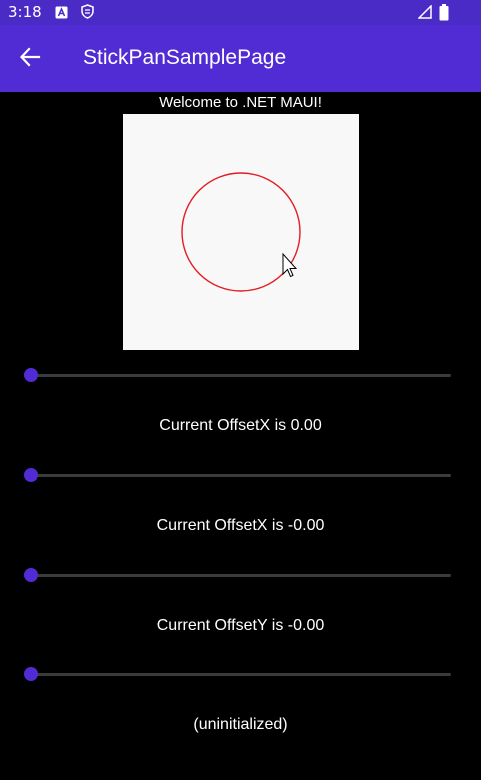  What do you see at coordinates (240, 724) in the screenshot?
I see `status-label: (uninitialized)` at bounding box center [240, 724].